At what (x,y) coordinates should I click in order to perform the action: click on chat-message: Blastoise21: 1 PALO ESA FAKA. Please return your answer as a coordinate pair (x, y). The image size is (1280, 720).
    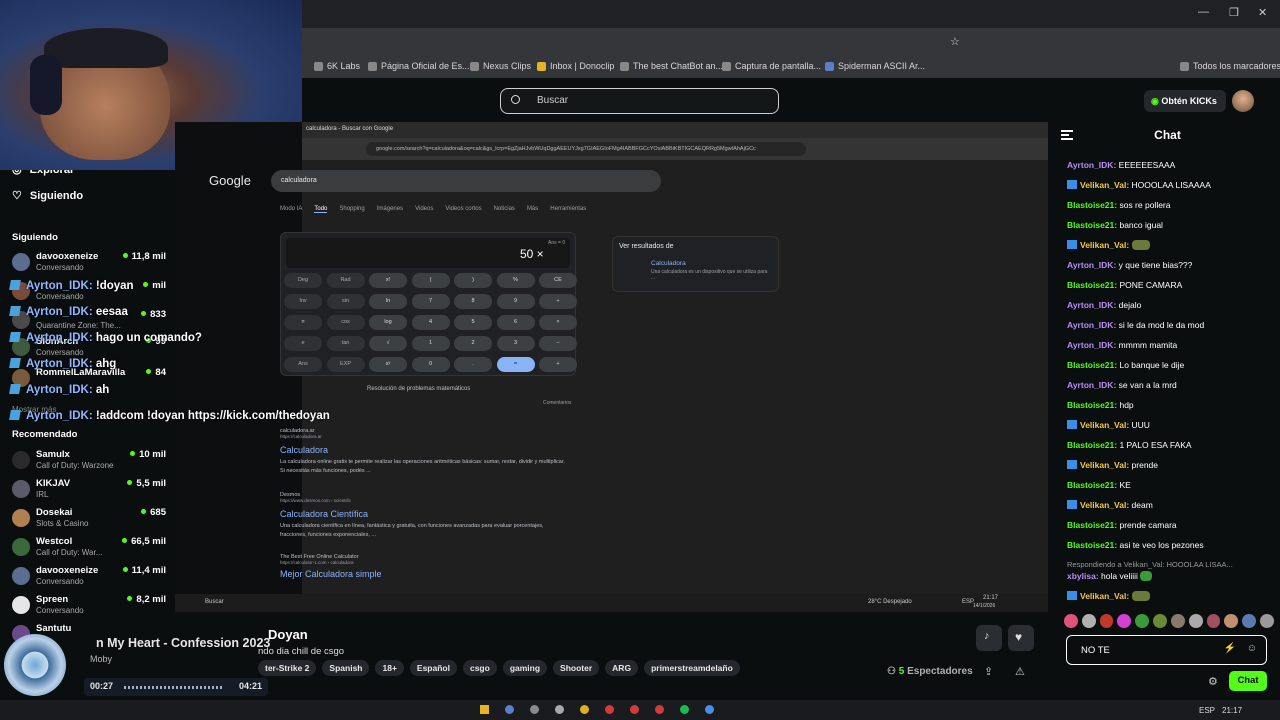
    Looking at the image, I should click on (1129, 445).